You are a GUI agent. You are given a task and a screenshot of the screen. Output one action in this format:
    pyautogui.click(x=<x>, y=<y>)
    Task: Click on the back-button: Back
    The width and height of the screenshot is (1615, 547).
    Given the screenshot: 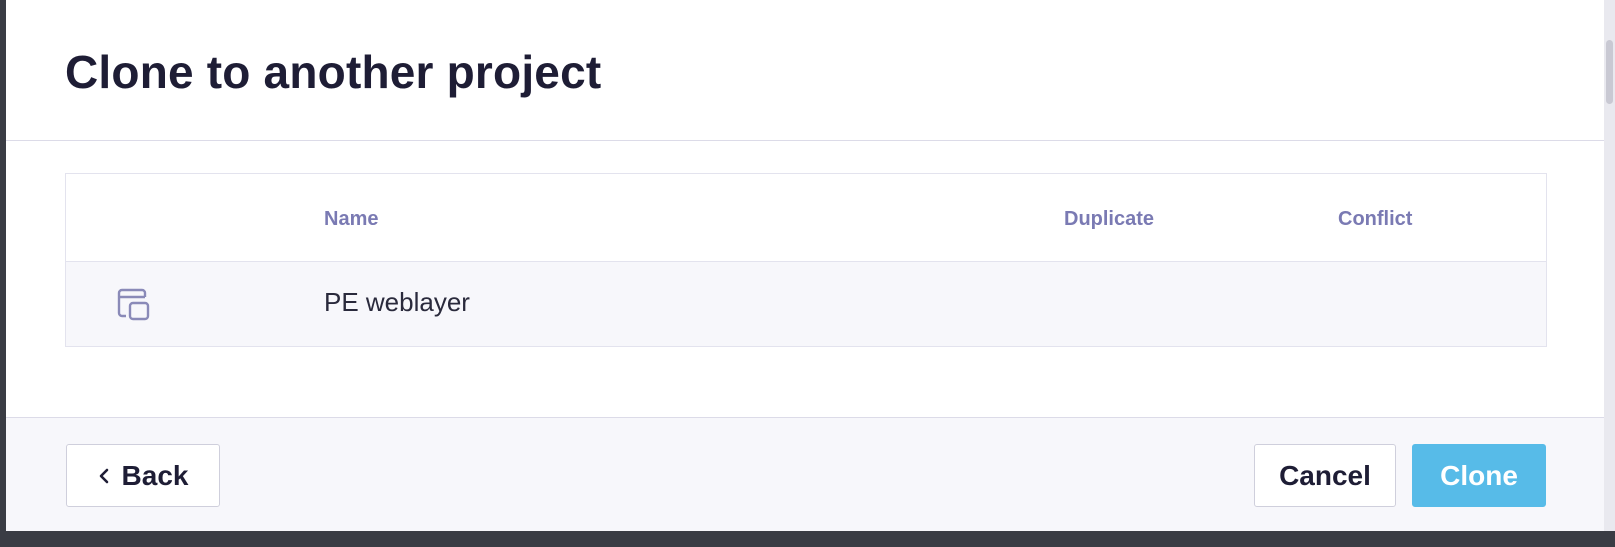 What is the action you would take?
    pyautogui.click(x=143, y=475)
    